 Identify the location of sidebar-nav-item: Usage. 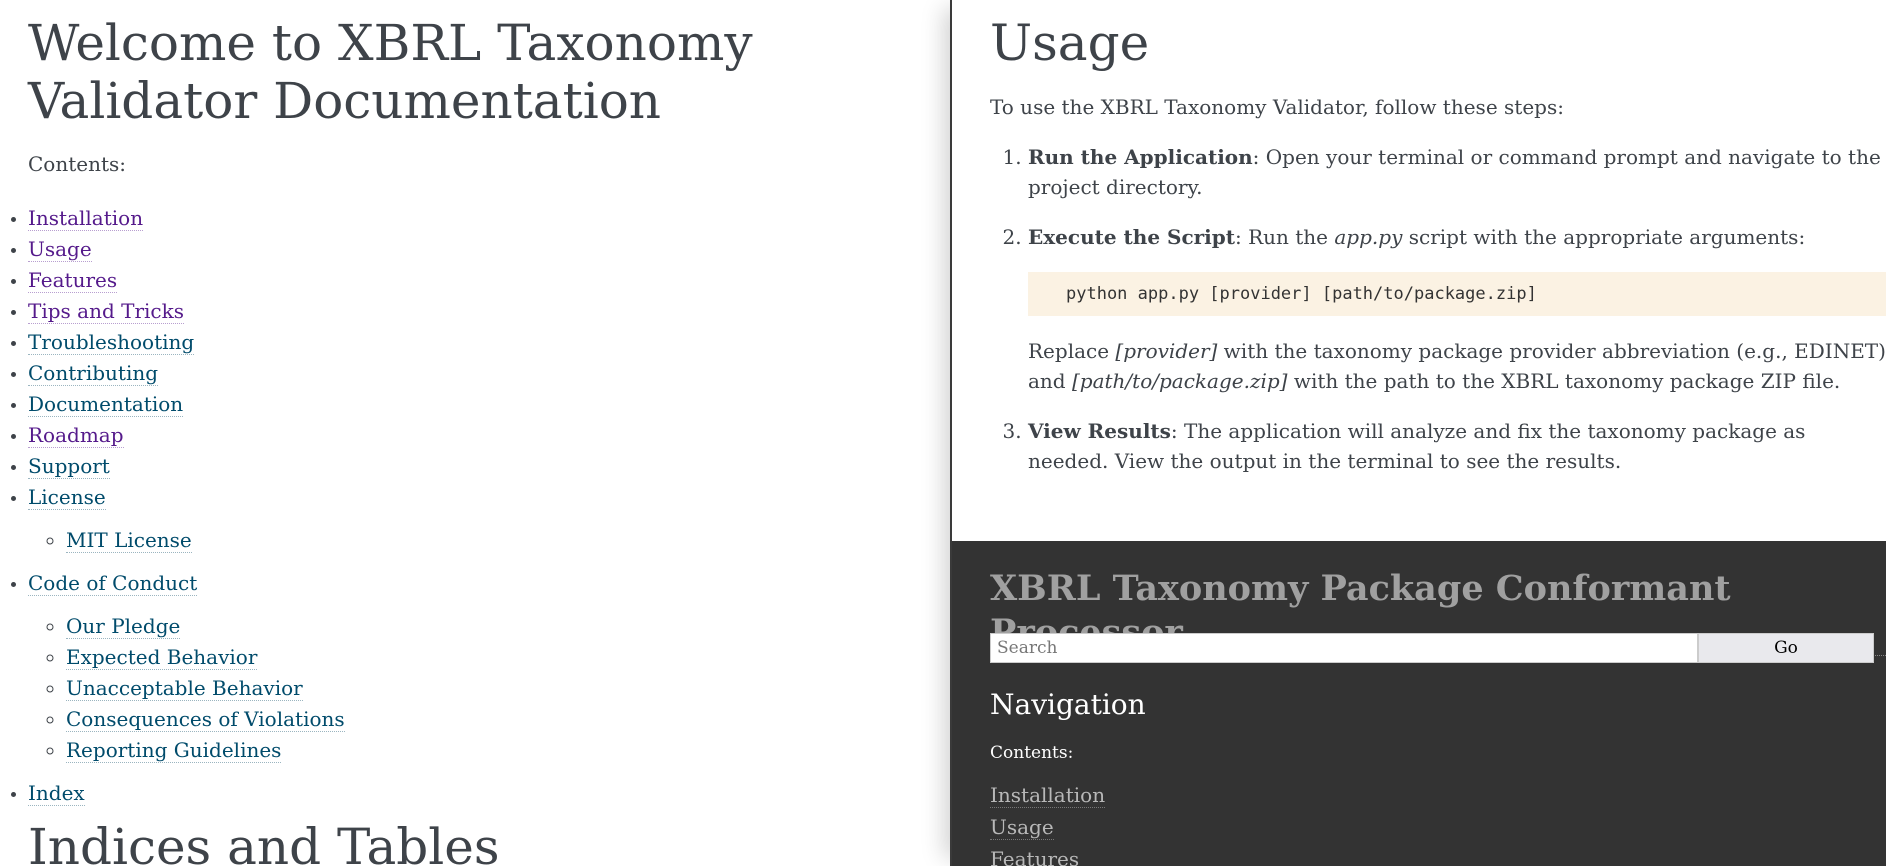
(1047, 827).